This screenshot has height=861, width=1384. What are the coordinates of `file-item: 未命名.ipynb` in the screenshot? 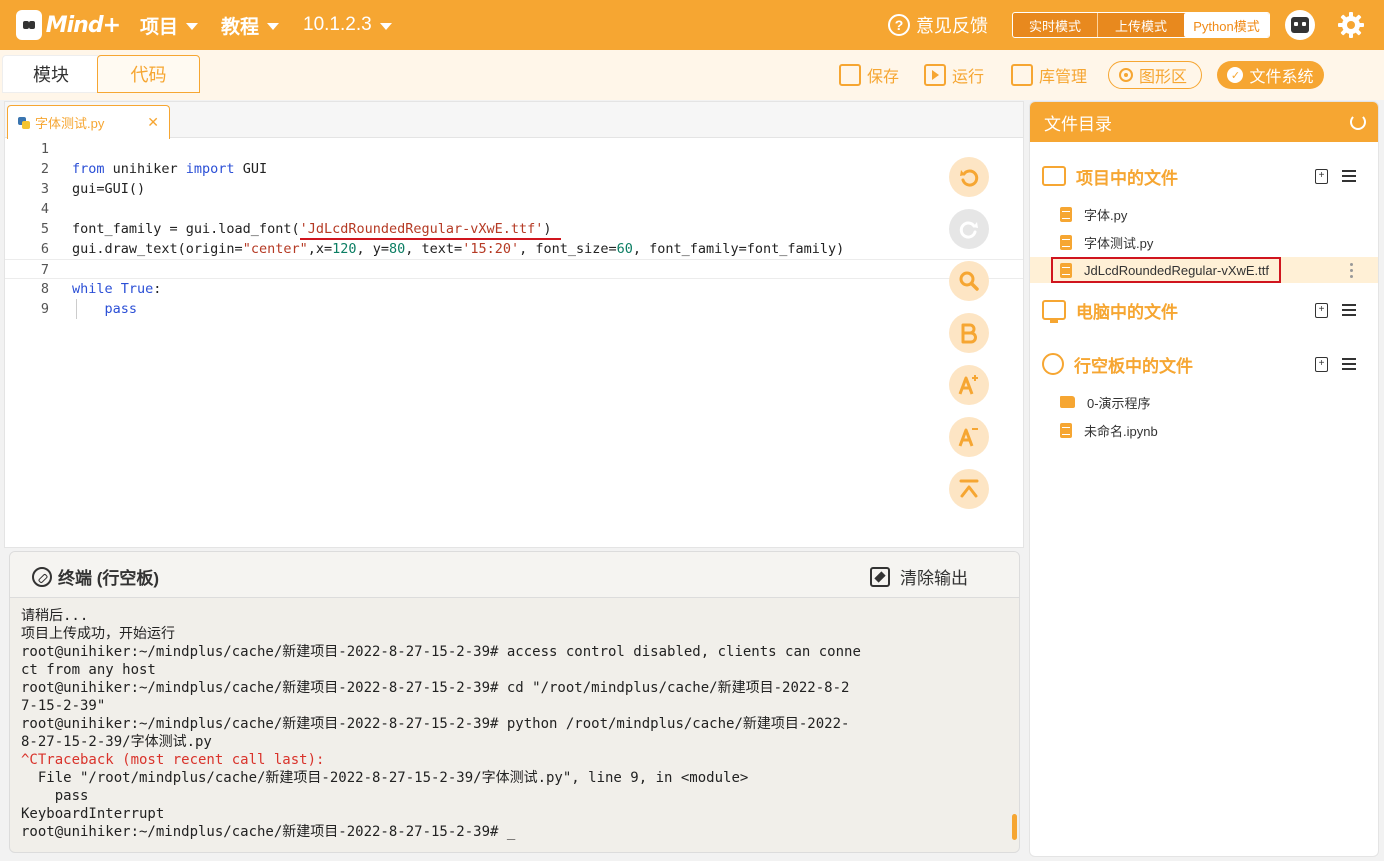 It's located at (1204, 430).